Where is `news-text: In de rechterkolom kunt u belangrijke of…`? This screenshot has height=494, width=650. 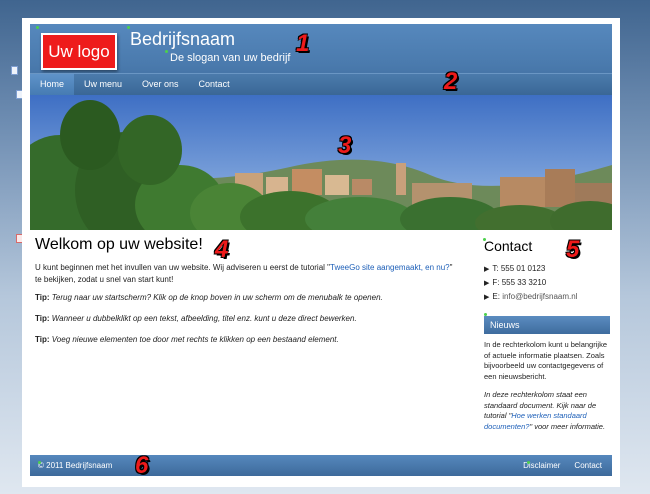
news-text: In de rechterkolom kunt u belangrijke of… is located at coordinates (549, 361).